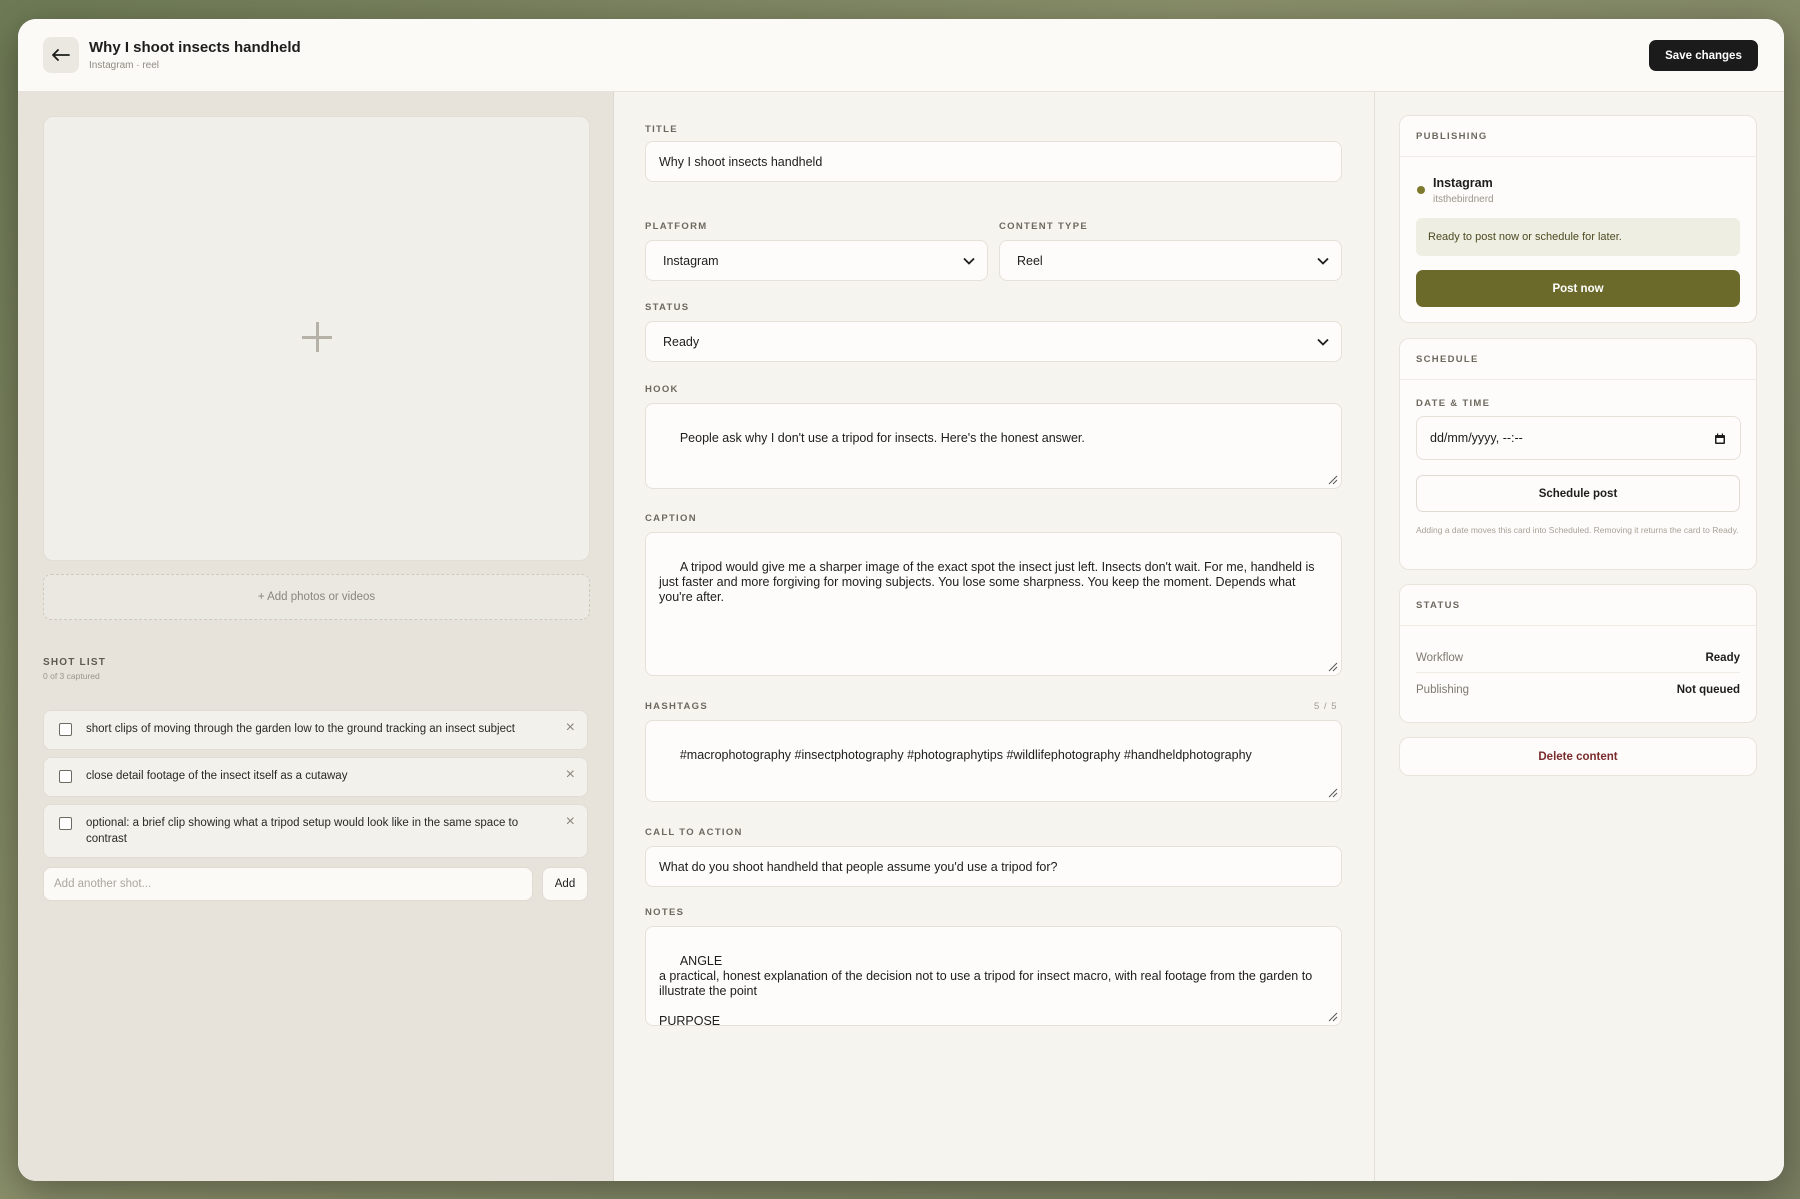 Image resolution: width=1800 pixels, height=1199 pixels. Describe the element at coordinates (993, 161) in the screenshot. I see `title-input: Why I shoot insects handheld` at that location.